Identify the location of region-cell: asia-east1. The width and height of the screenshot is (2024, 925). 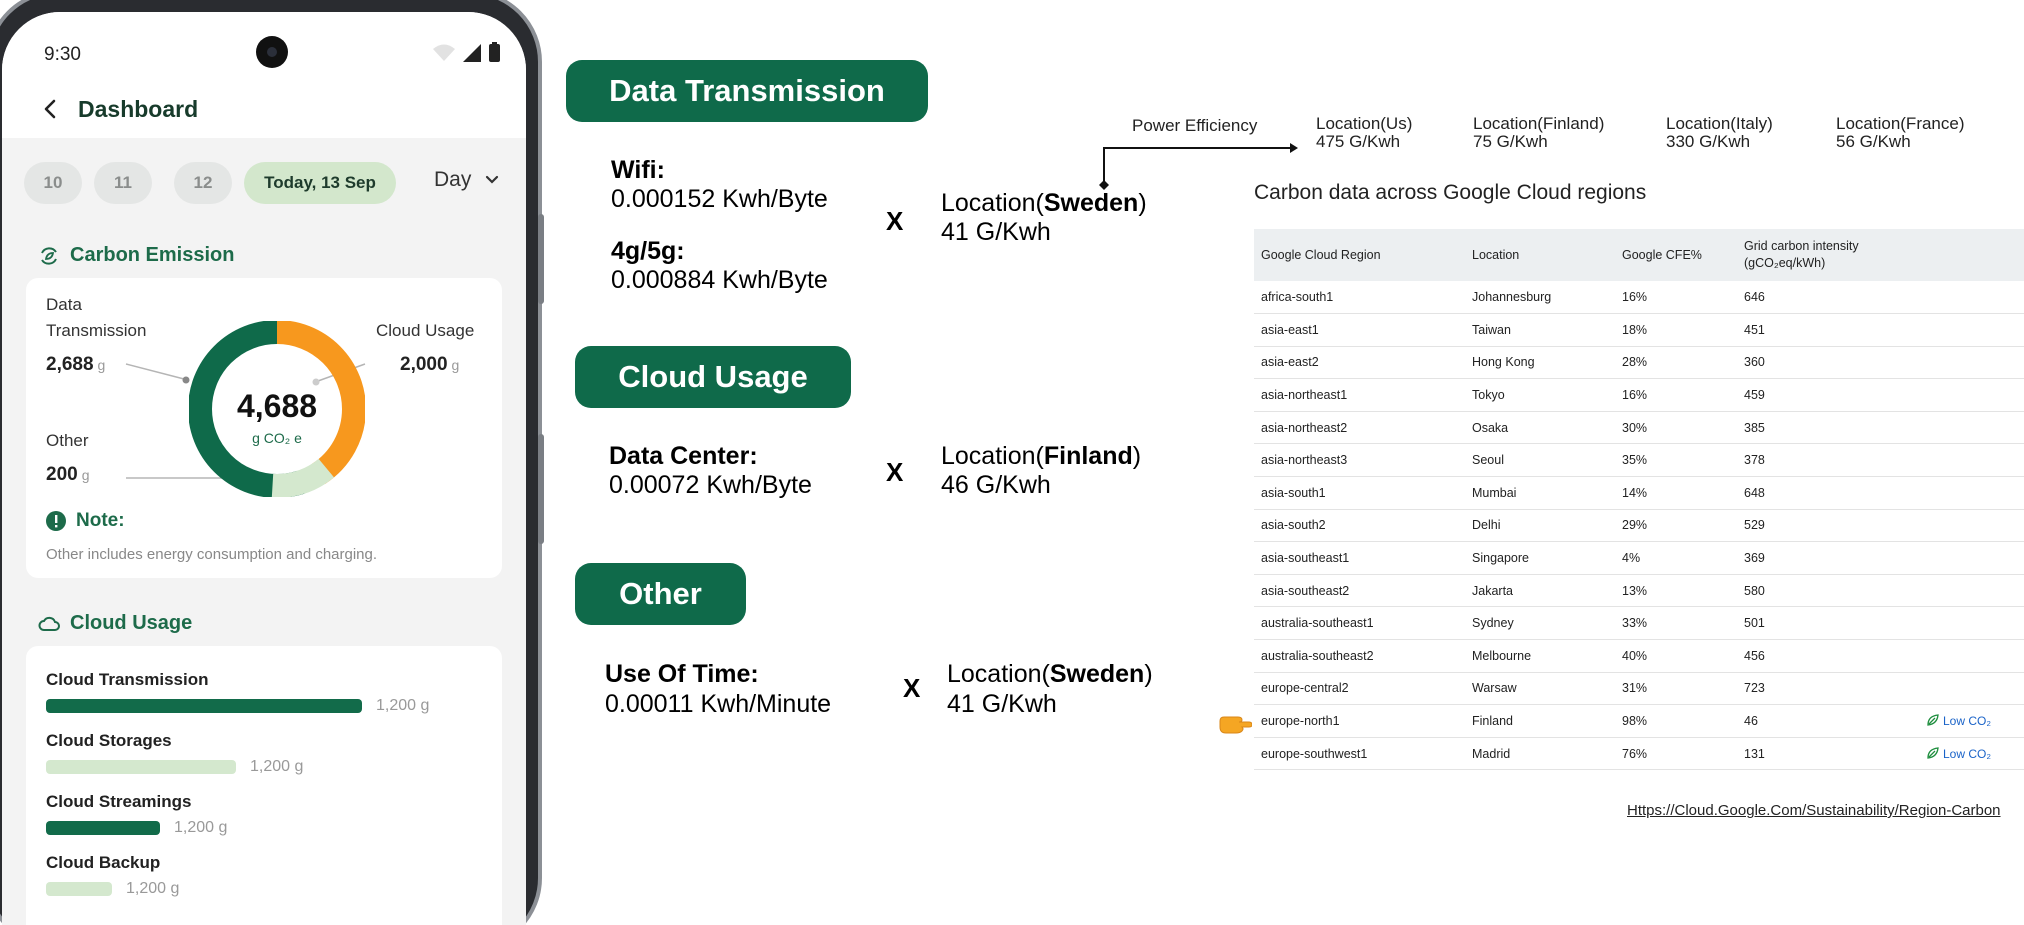
(1359, 330).